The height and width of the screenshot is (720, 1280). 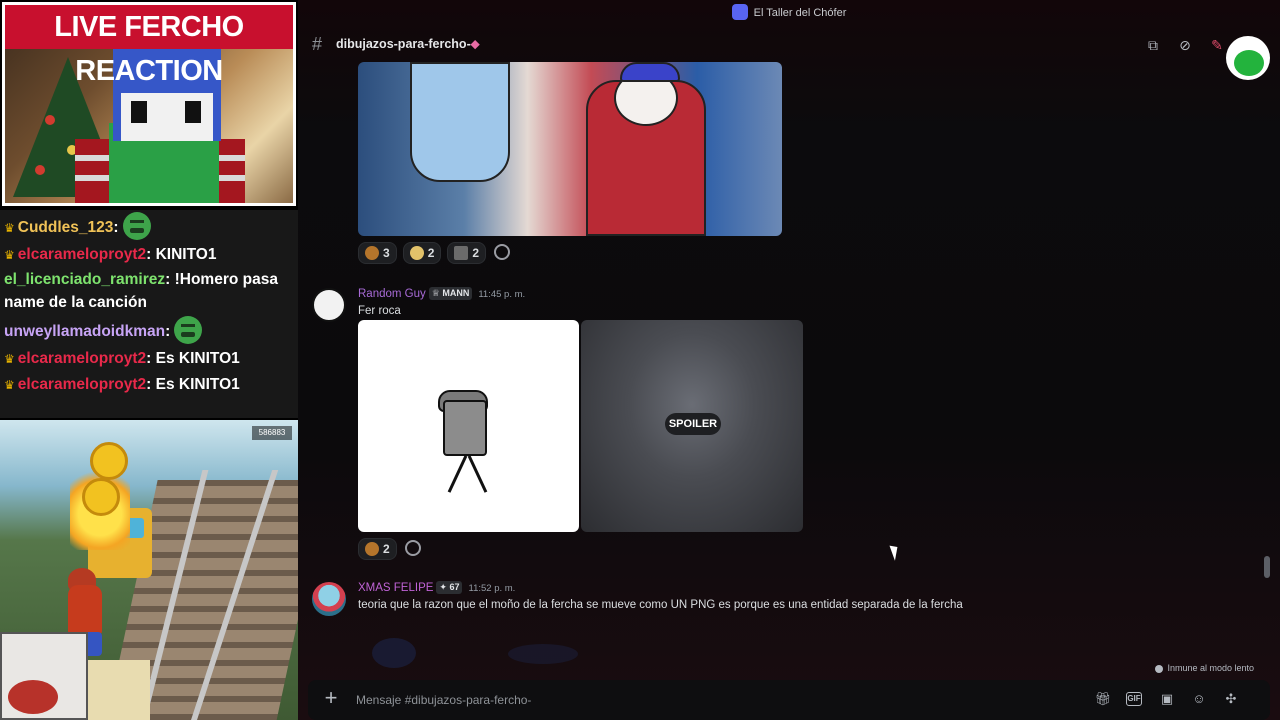 What do you see at coordinates (502, 294) in the screenshot?
I see `timestamp: 11:45 p. m.` at bounding box center [502, 294].